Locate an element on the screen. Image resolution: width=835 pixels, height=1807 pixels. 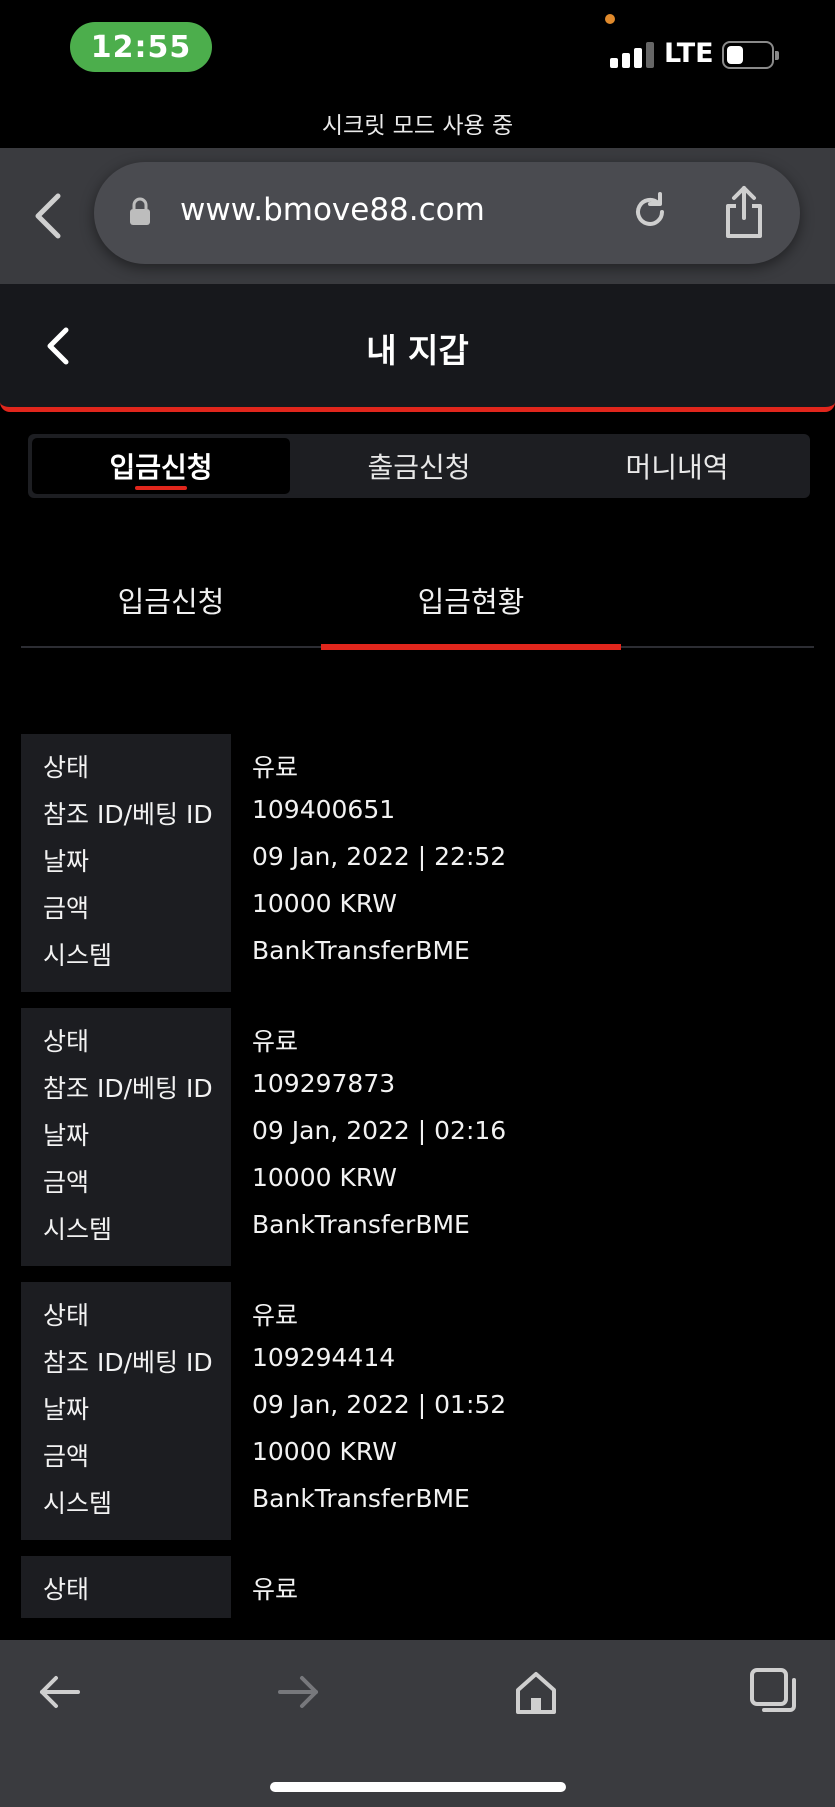
subtab-label: 입금현황 is located at coordinates (471, 602).